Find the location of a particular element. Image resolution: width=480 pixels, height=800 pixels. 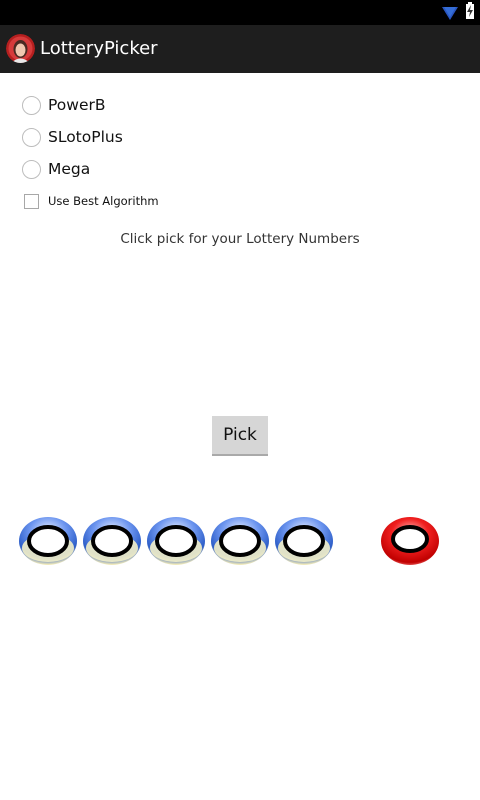

radio-label: PowerB is located at coordinates (77, 105).